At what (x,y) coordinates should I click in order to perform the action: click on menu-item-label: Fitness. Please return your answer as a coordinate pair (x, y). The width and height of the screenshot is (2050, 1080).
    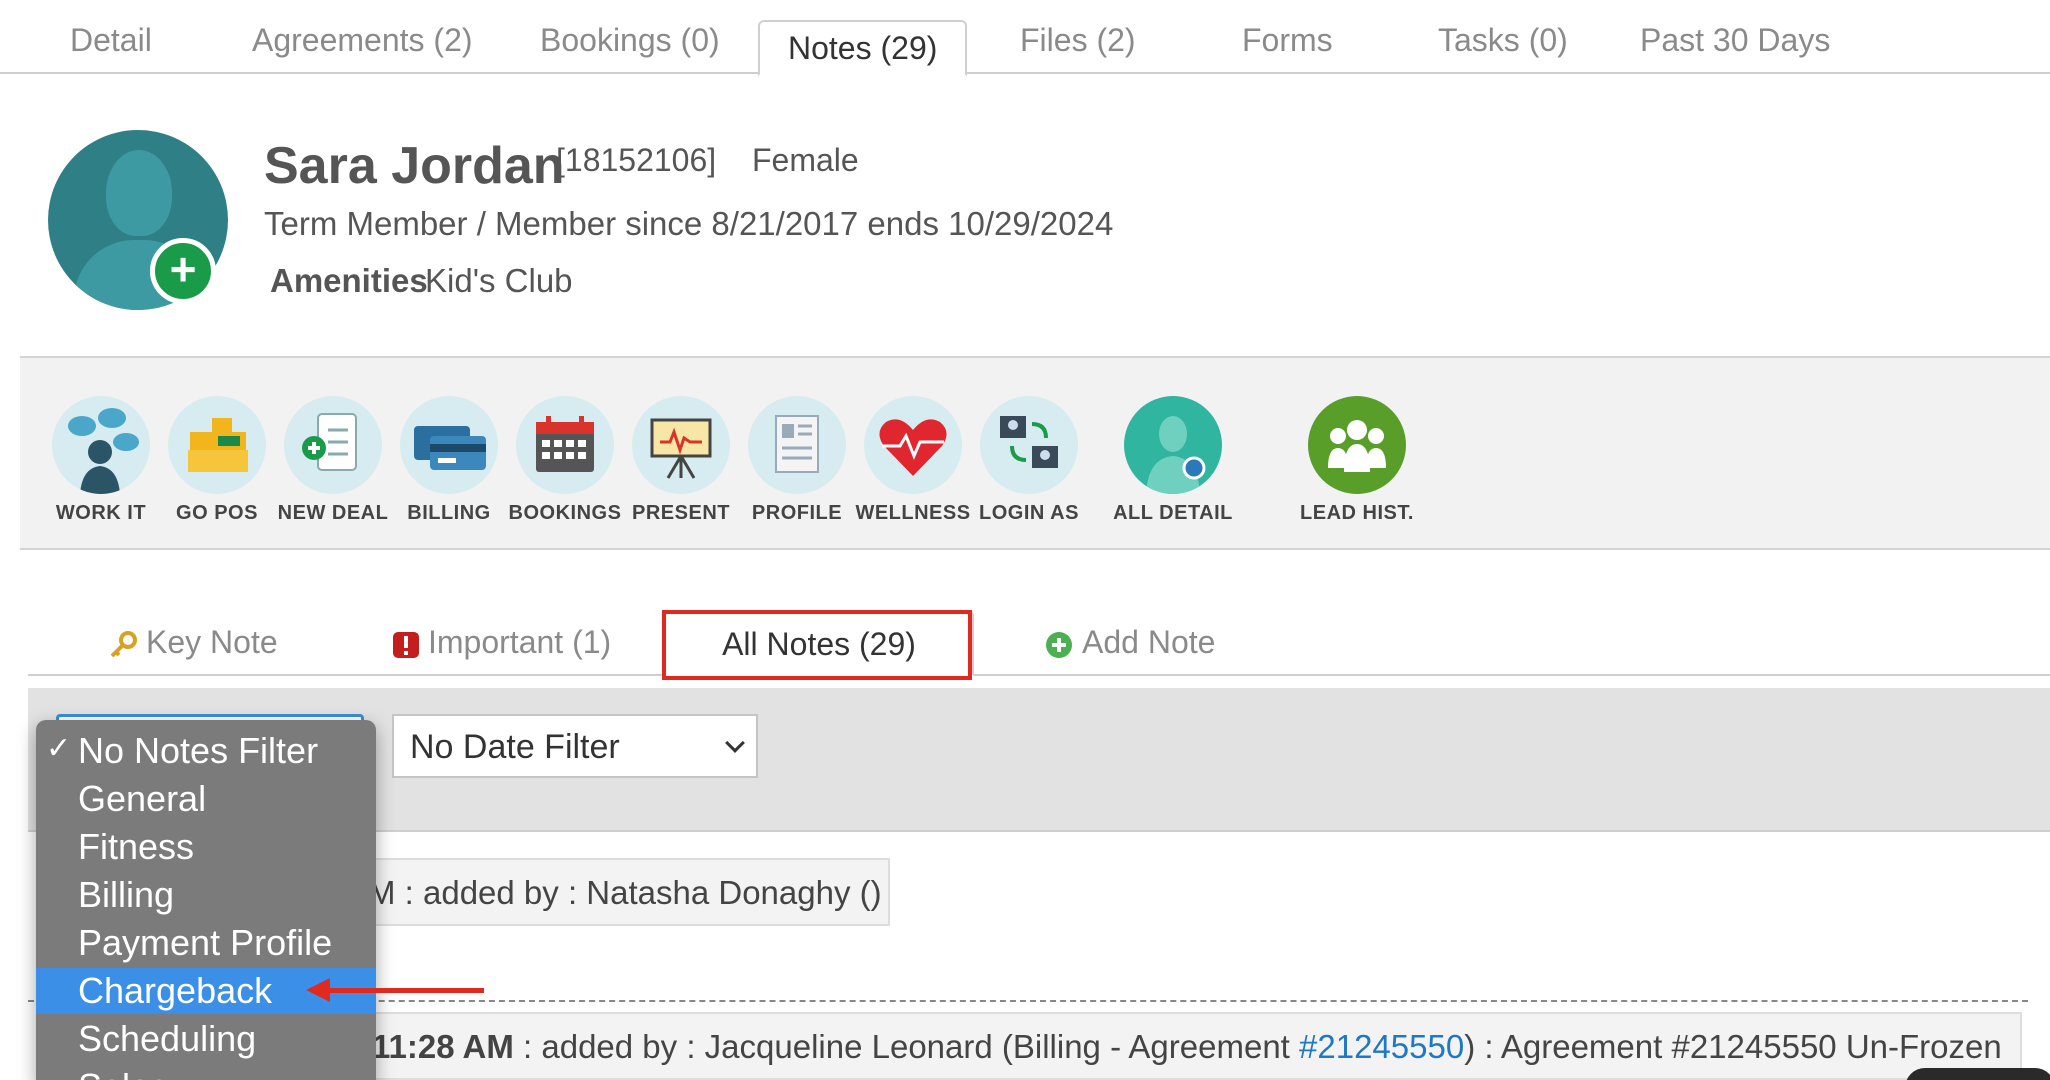
    Looking at the image, I should click on (136, 846).